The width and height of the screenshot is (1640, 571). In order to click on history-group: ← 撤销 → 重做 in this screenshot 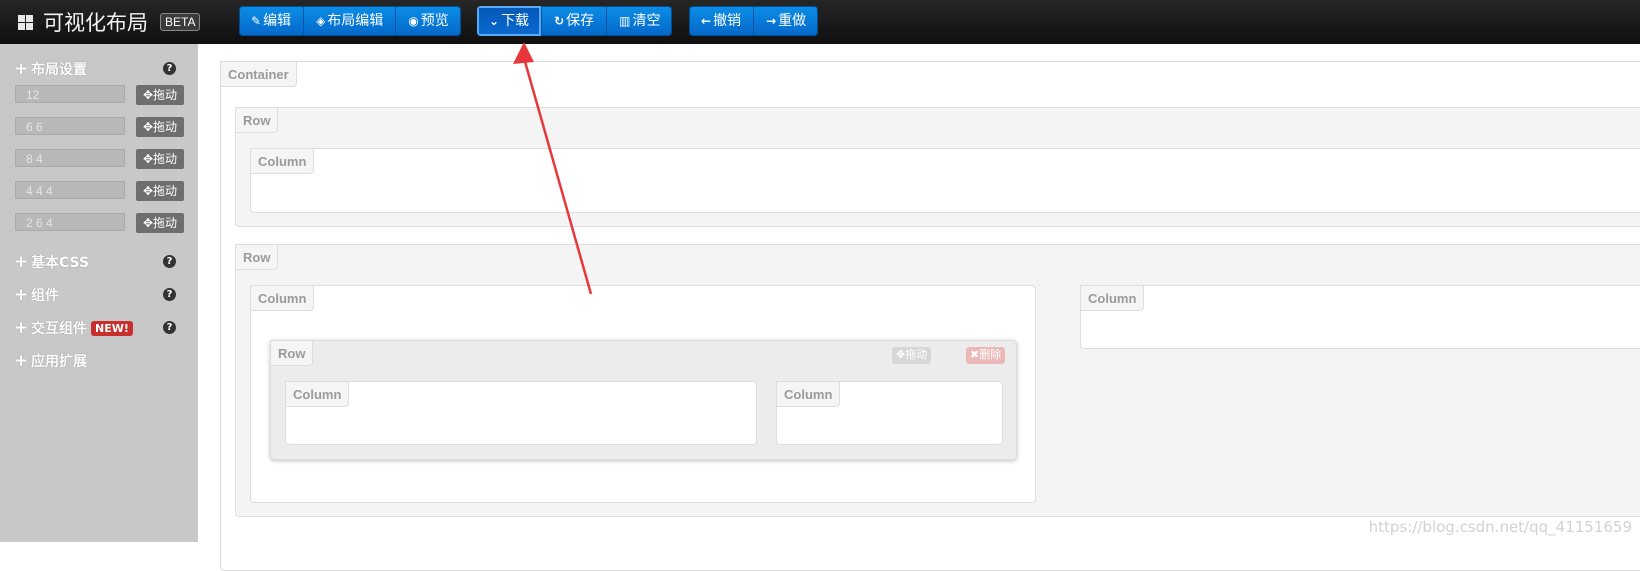, I will do `click(754, 21)`.